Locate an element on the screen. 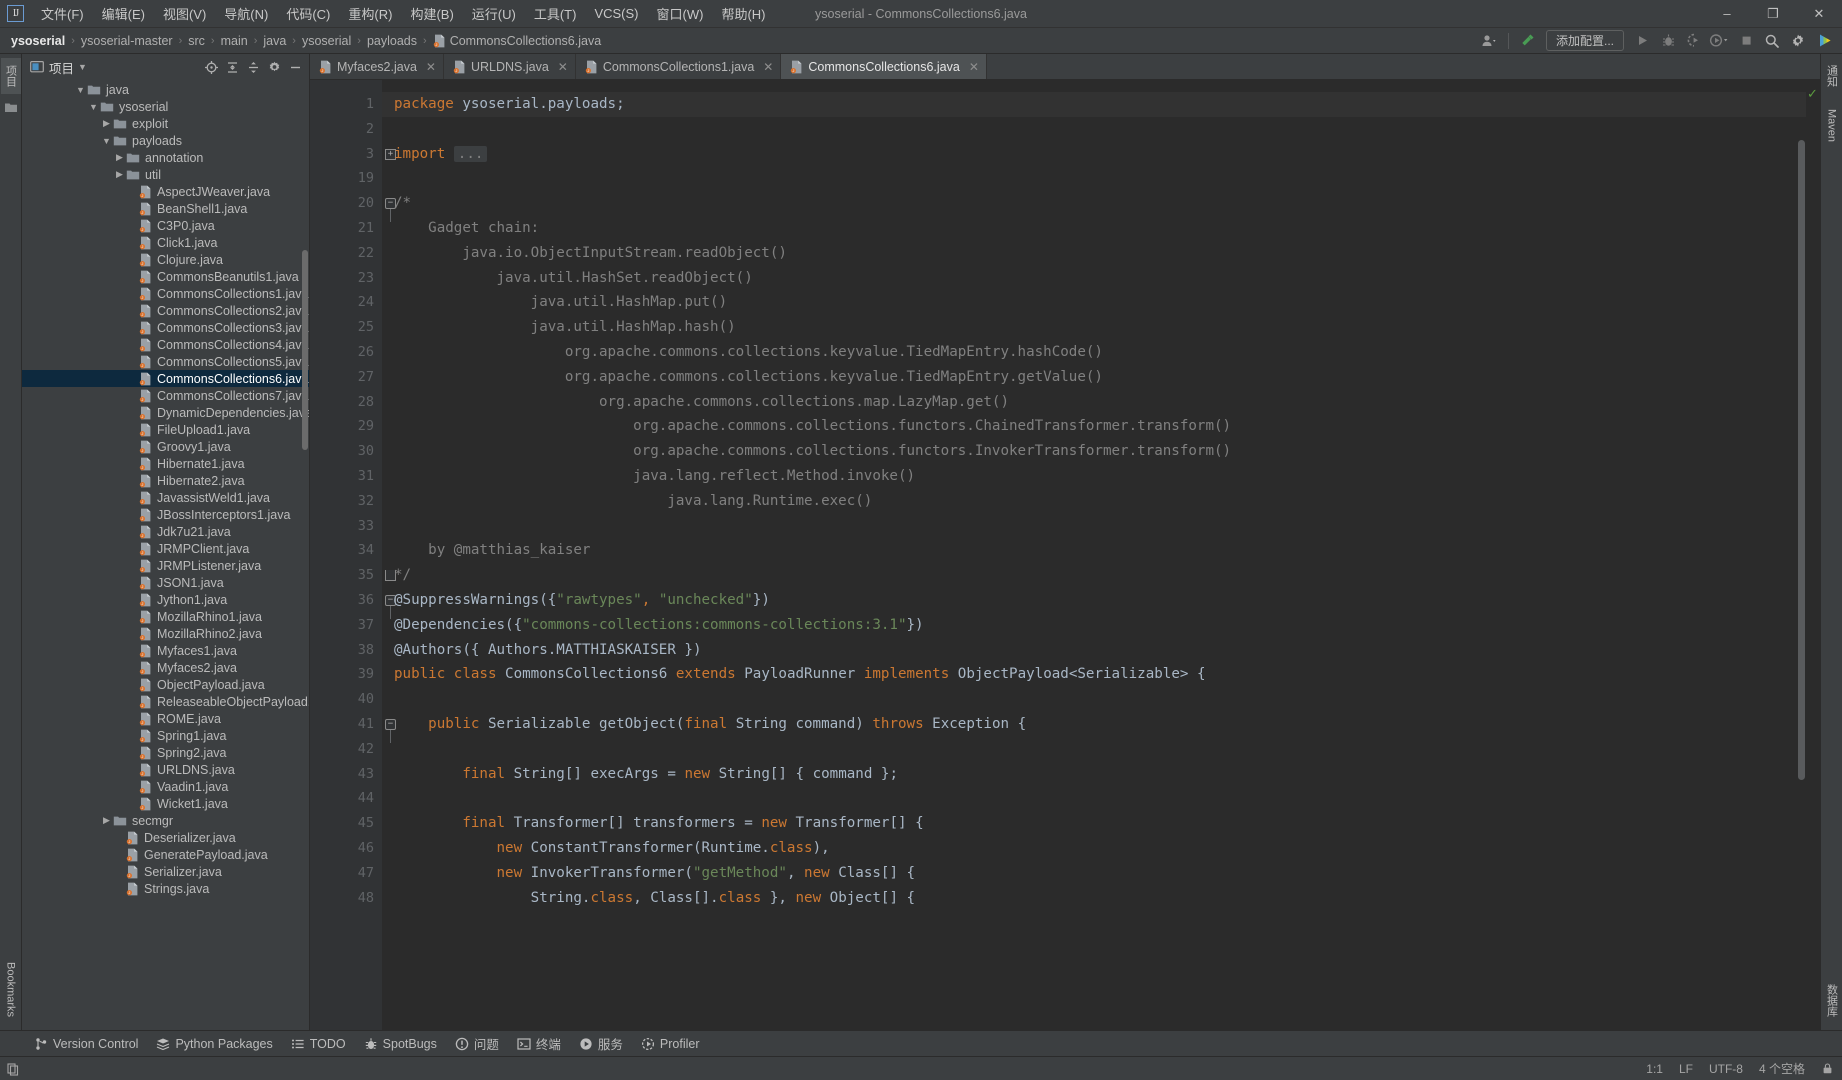  close-tab-icon: ✕ is located at coordinates (768, 67).